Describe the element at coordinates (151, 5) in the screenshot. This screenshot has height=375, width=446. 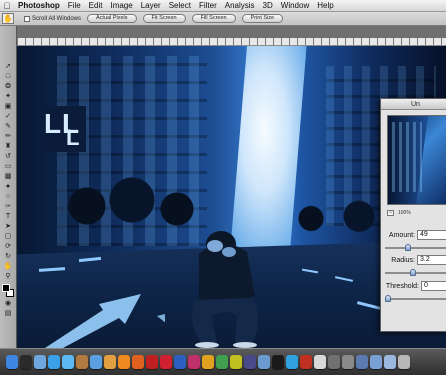
I see `menu-layer: Layer` at that location.